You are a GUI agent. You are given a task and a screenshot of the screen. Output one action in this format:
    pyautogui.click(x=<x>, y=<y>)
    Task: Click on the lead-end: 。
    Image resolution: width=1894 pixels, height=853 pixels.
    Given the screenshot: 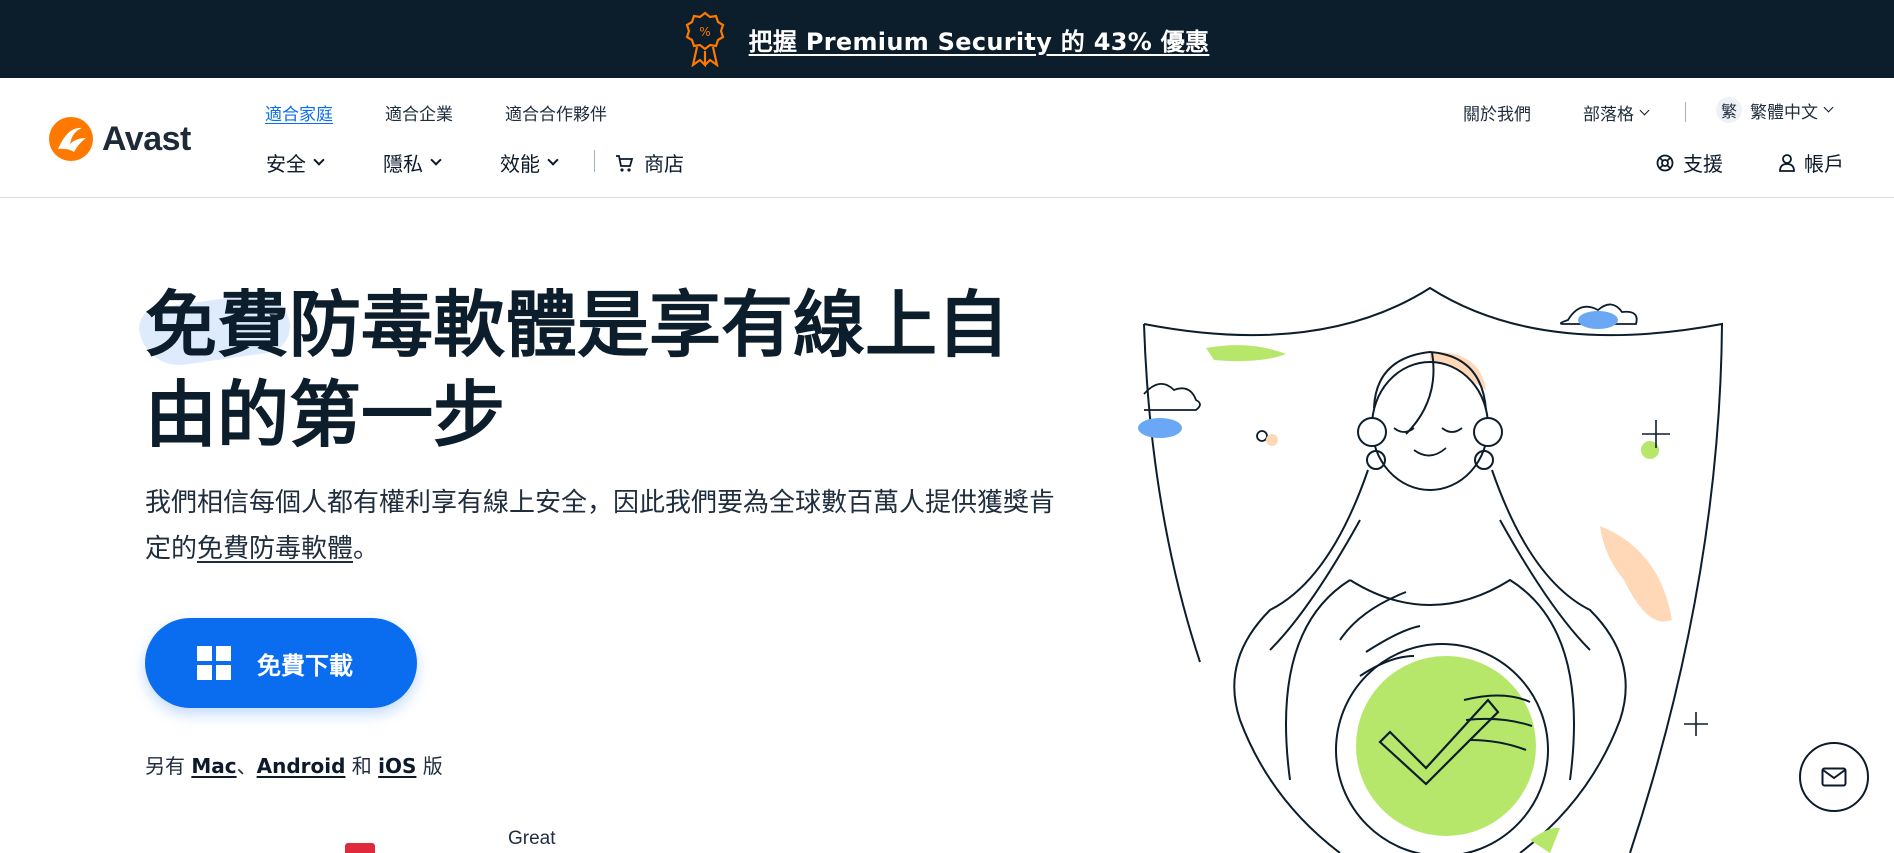 What is the action you would take?
    pyautogui.click(x=366, y=549)
    